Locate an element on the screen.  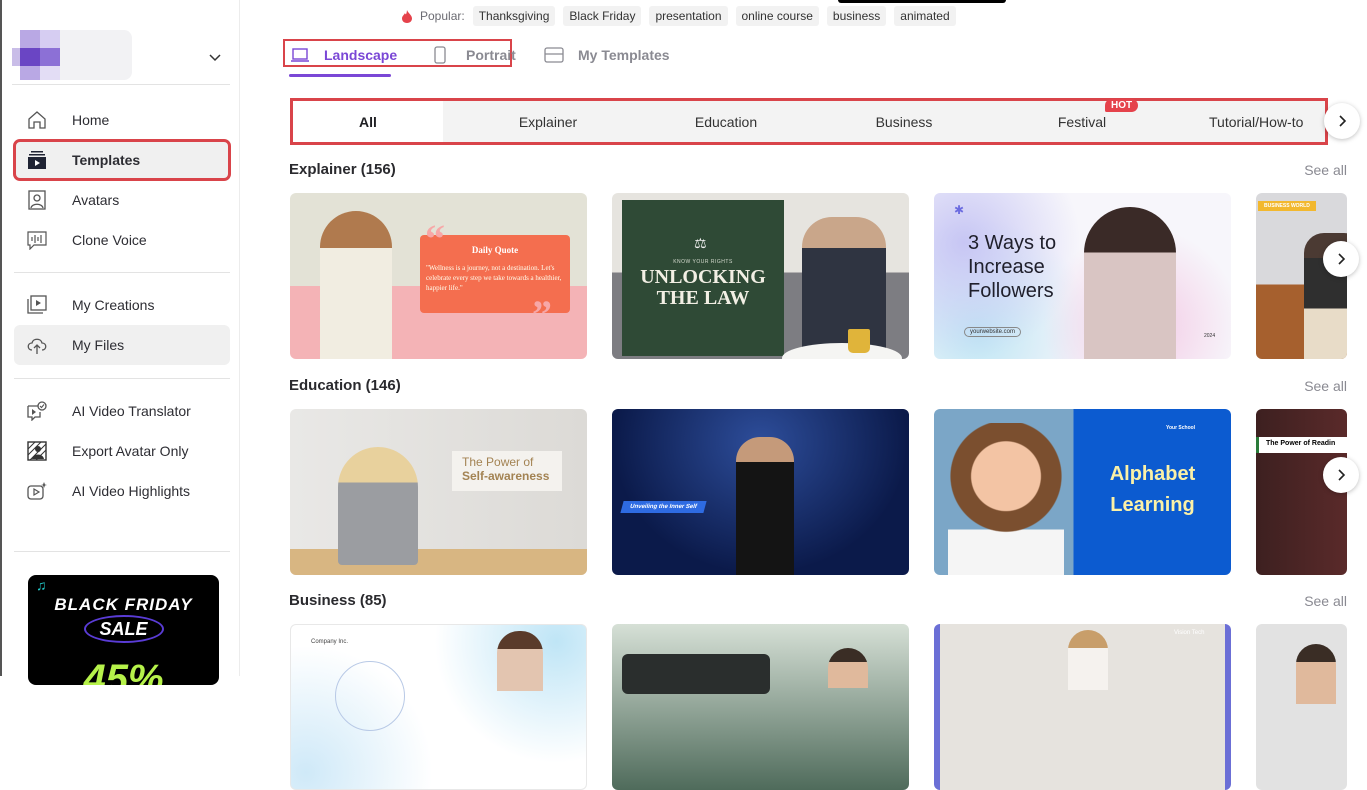
promo-sale: SALE is located at coordinates (123, 629).